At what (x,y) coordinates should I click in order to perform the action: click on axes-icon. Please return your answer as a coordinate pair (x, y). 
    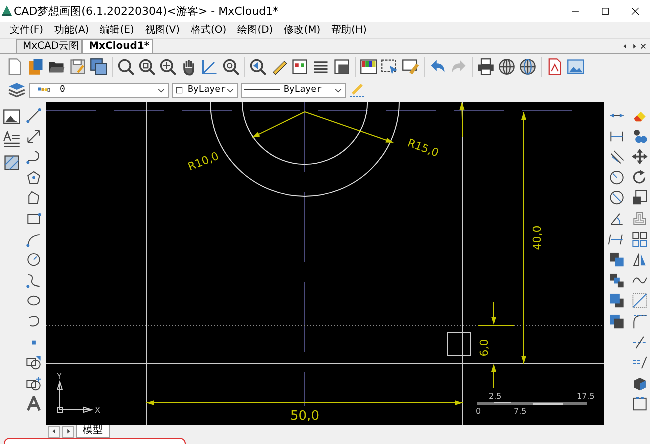
    Looking at the image, I should click on (210, 67).